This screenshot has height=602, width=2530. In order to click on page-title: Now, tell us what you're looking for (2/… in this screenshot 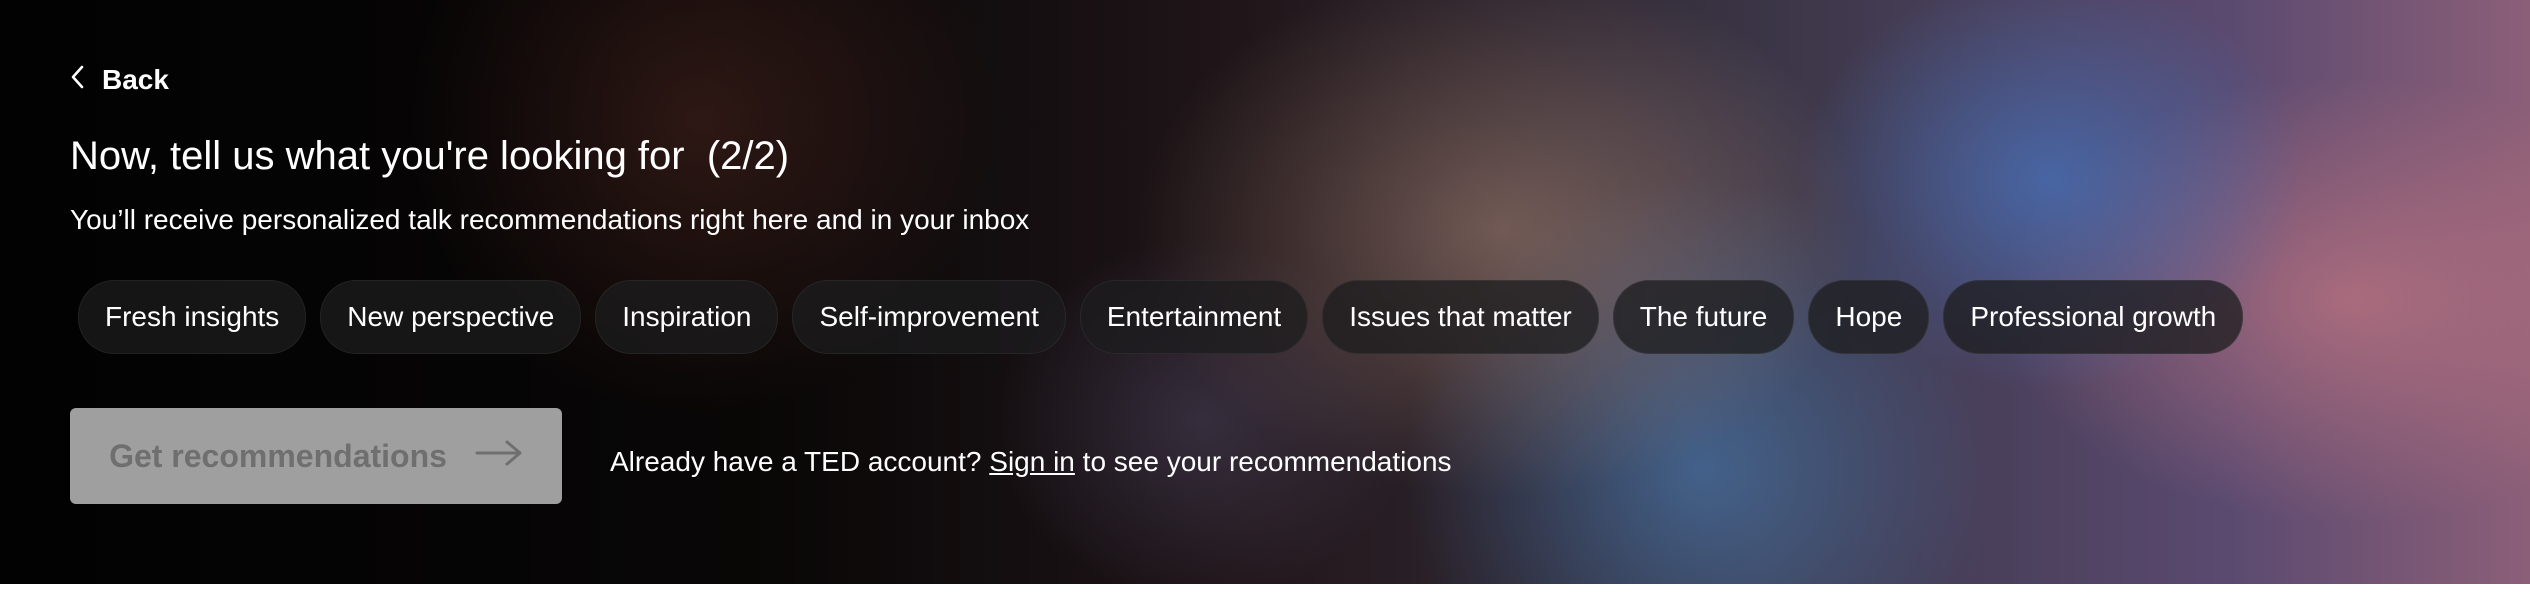, I will do `click(429, 156)`.